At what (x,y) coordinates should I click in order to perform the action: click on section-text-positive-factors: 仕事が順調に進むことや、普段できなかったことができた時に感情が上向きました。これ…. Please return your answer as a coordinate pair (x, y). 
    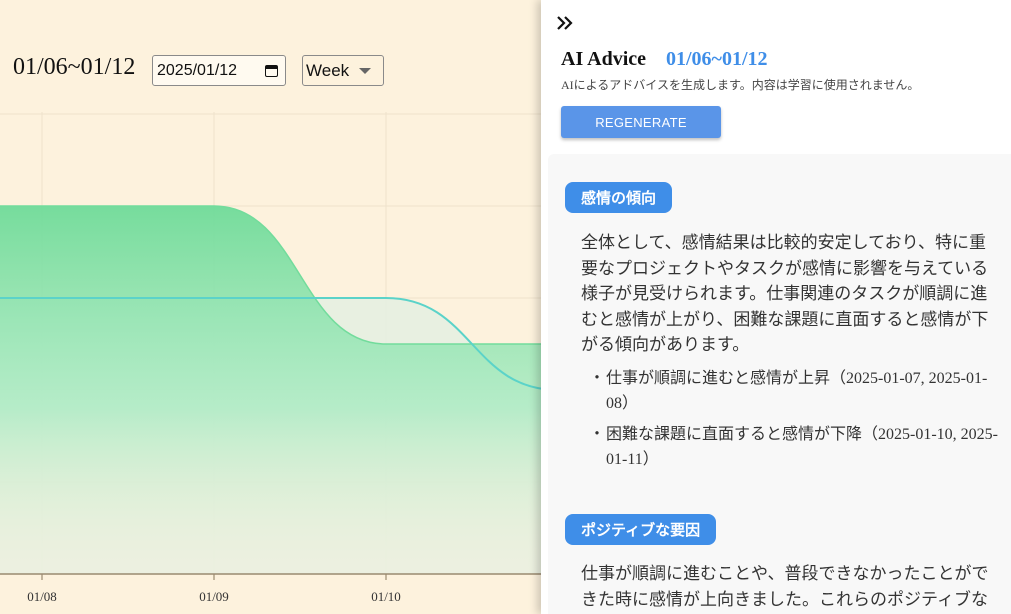
    Looking at the image, I should click on (785, 586).